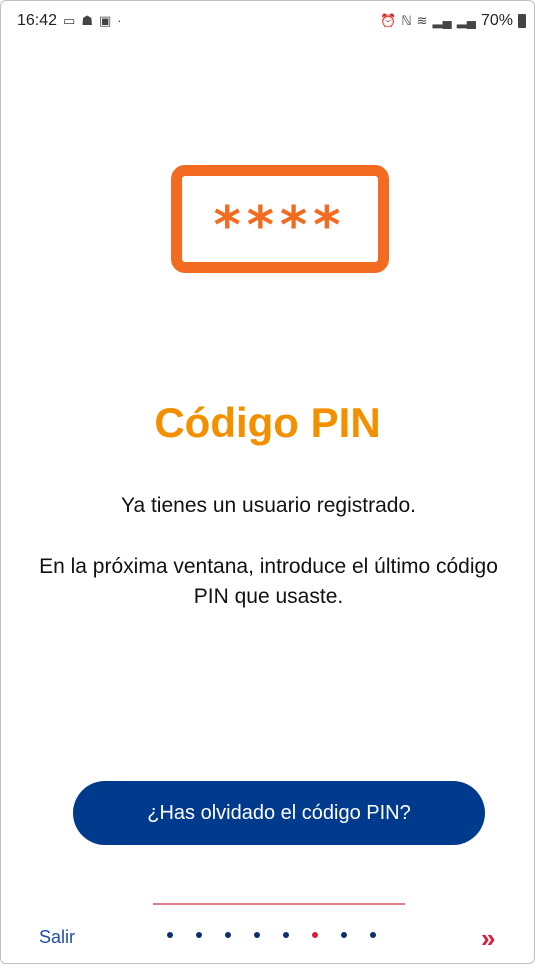 This screenshot has height=964, width=535. I want to click on pin-mask: ****, so click(280, 226).